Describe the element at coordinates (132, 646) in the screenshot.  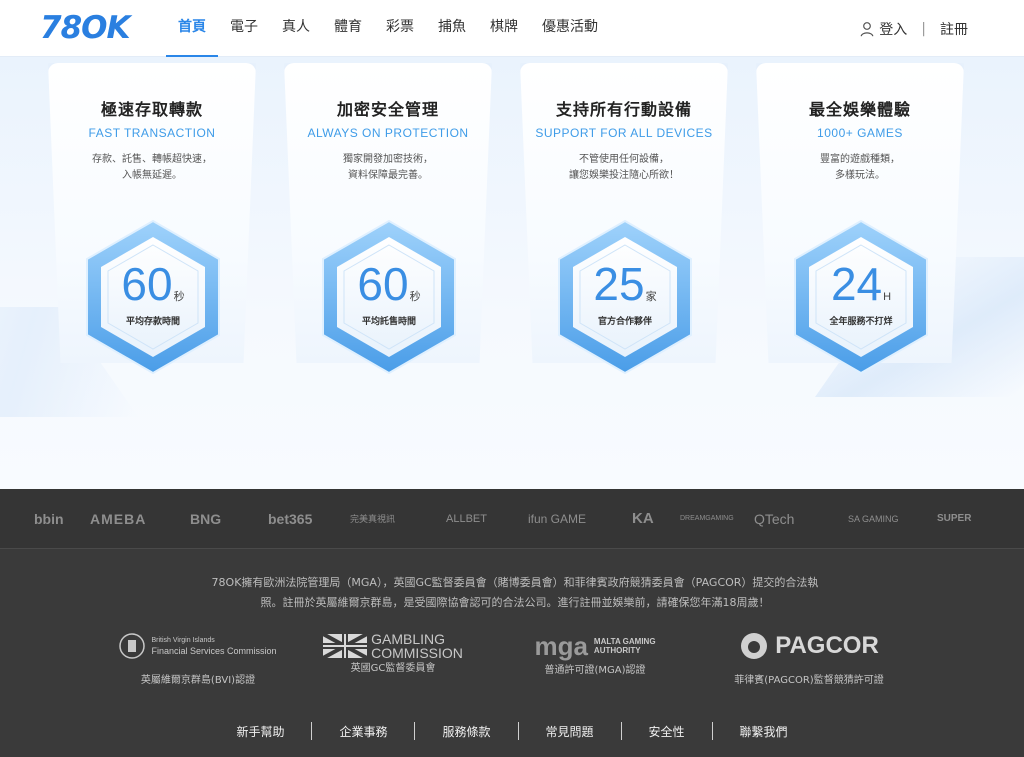
I see `bvi-crest-icon` at that location.